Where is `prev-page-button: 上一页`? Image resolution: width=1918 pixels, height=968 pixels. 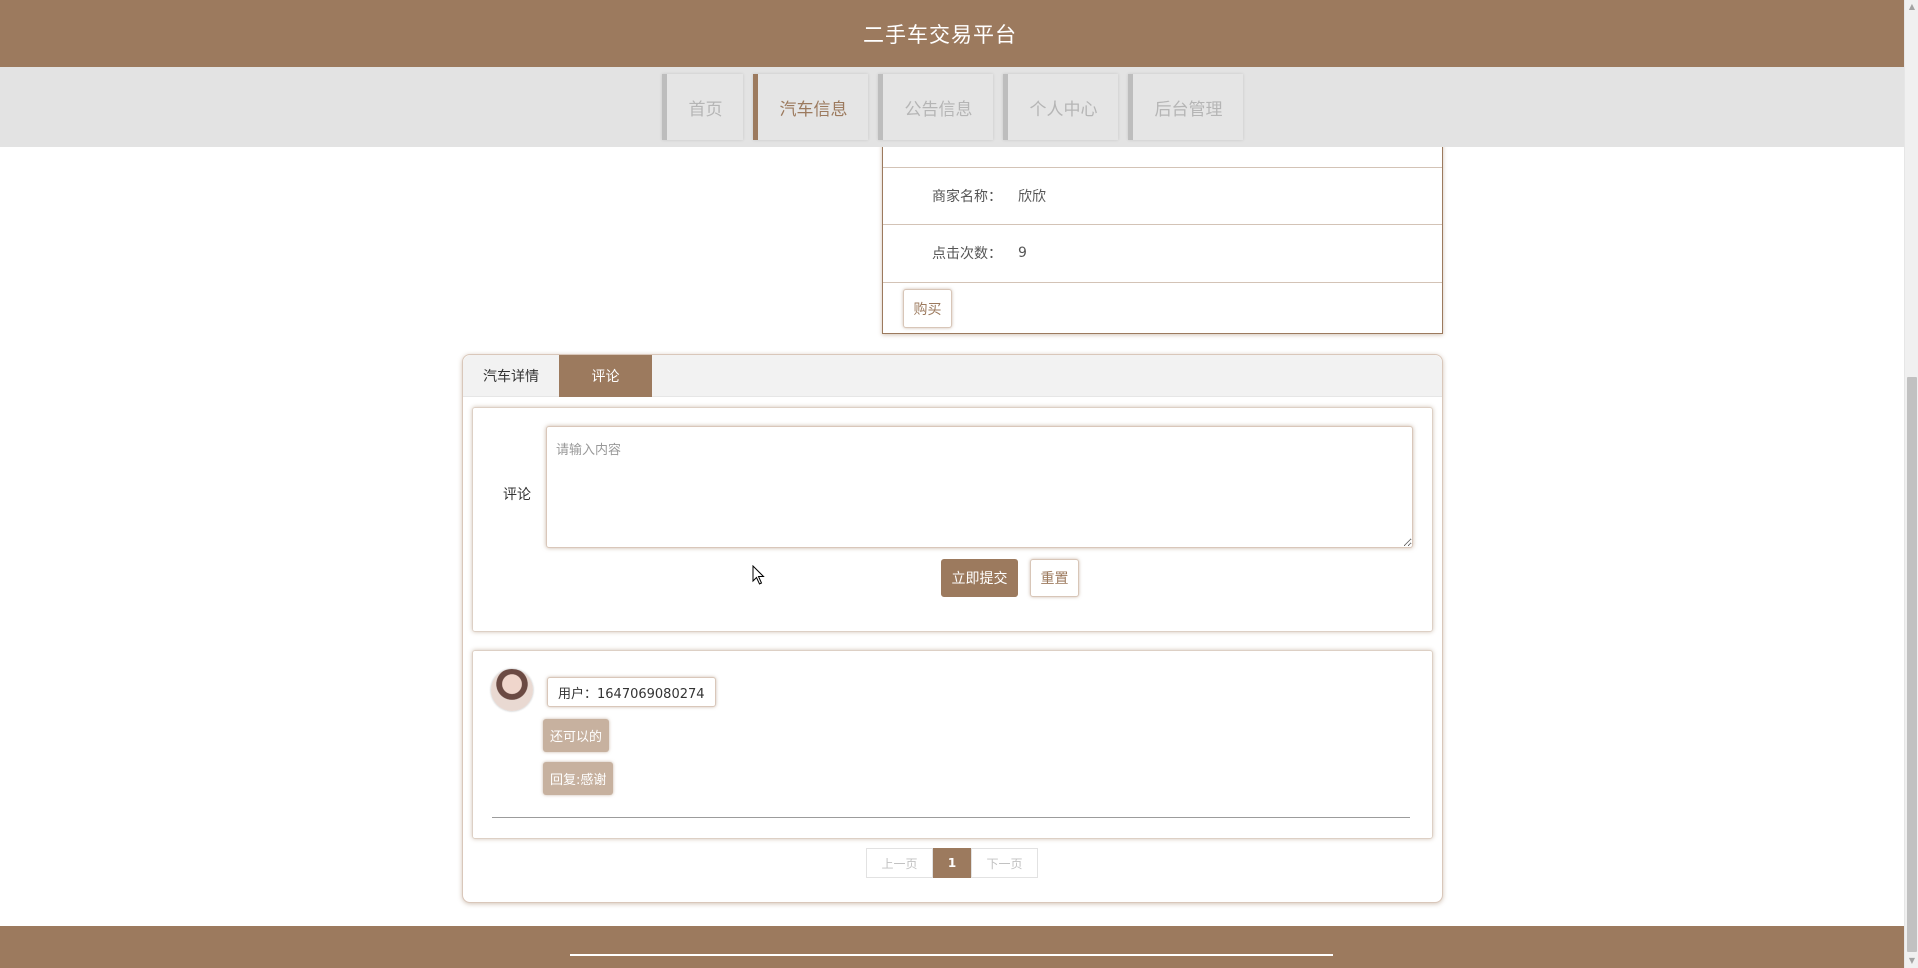 prev-page-button: 上一页 is located at coordinates (899, 863).